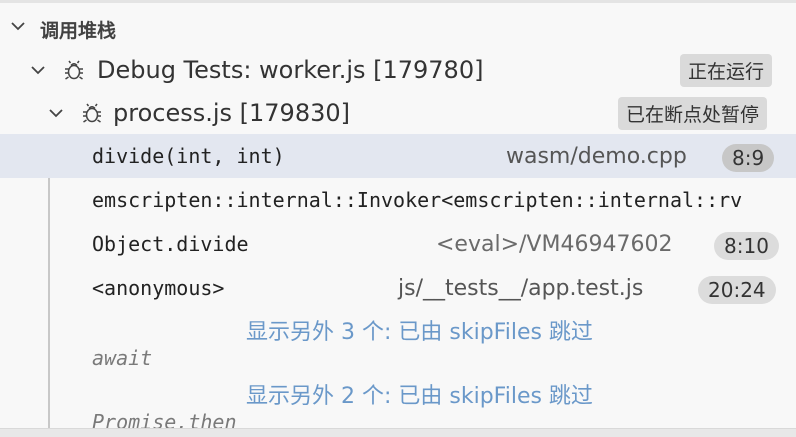 Image resolution: width=796 pixels, height=437 pixels. What do you see at coordinates (726, 70) in the screenshot?
I see `status-badge: 正在运行` at bounding box center [726, 70].